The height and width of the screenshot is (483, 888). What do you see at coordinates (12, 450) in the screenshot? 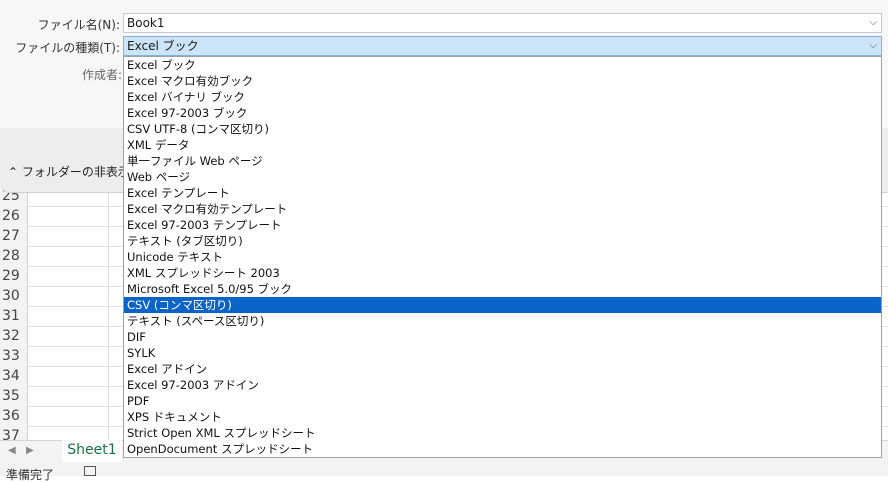
I see `prev-sheet-icon: ◀` at bounding box center [12, 450].